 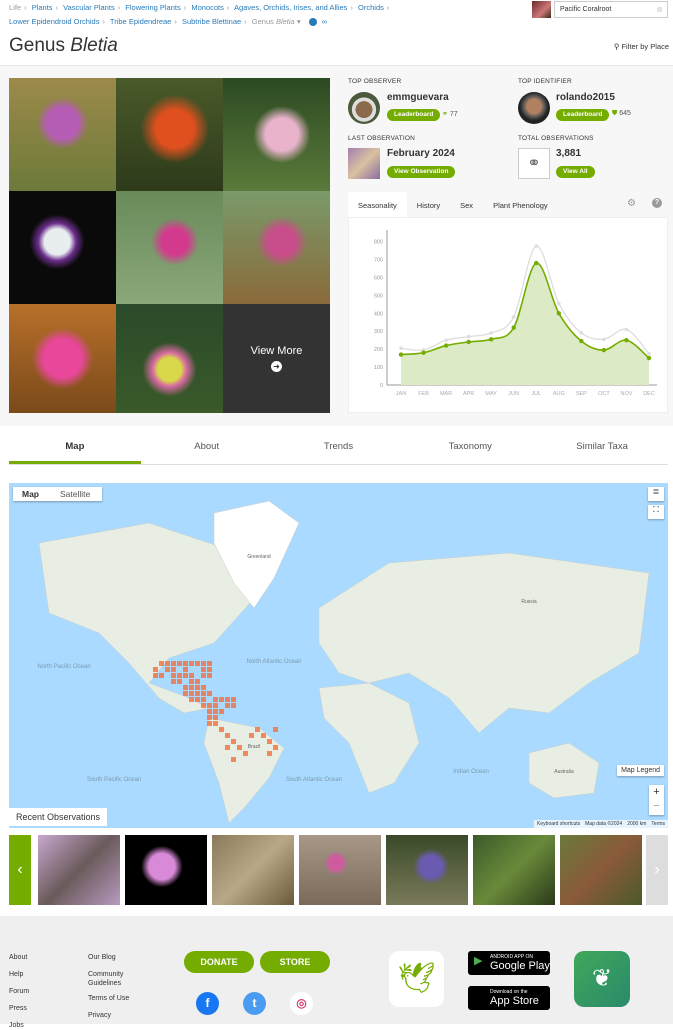 What do you see at coordinates (377, 204) in the screenshot?
I see `tab-seasonality: Seasonality` at bounding box center [377, 204].